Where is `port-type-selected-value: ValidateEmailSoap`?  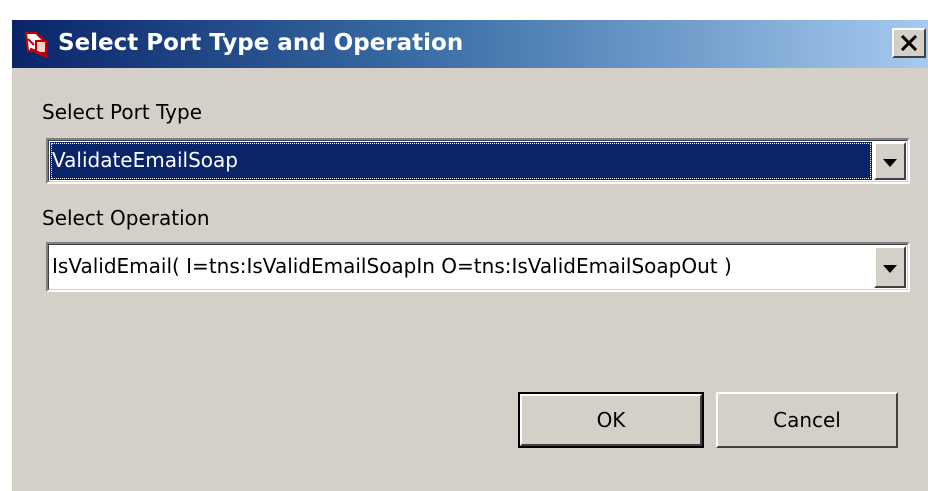 port-type-selected-value: ValidateEmailSoap is located at coordinates (461, 161).